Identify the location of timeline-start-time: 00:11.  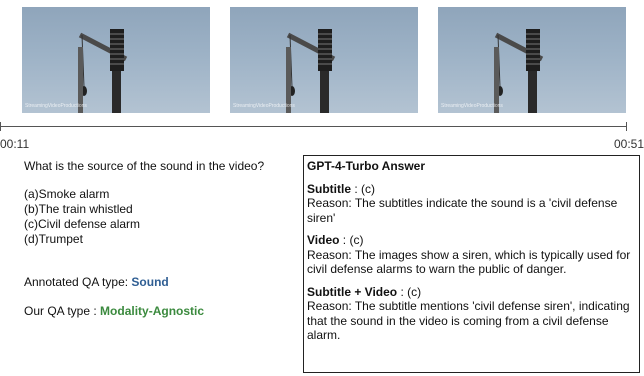
(15, 144).